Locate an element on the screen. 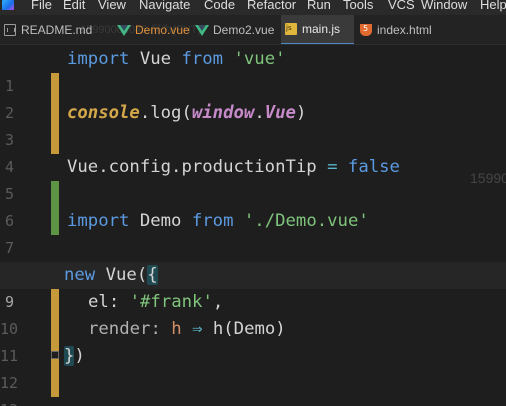  code-line: 13 is located at coordinates (253, 388).